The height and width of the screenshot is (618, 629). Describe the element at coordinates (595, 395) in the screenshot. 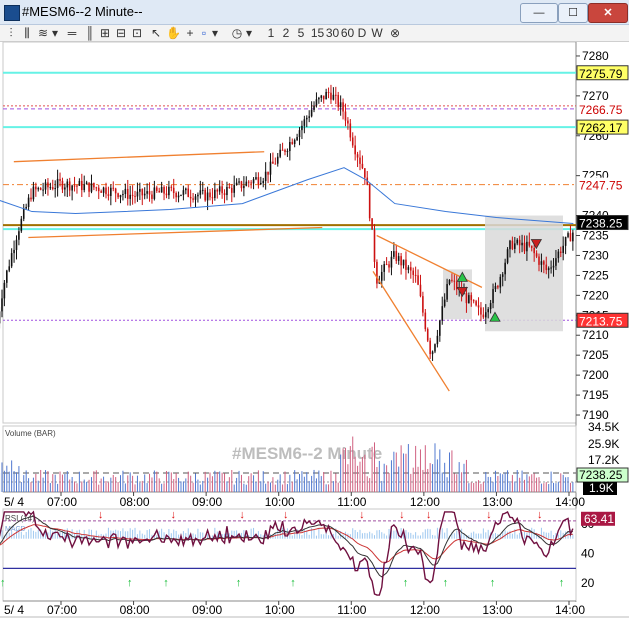

I see `price-tick-label: 7195` at that location.